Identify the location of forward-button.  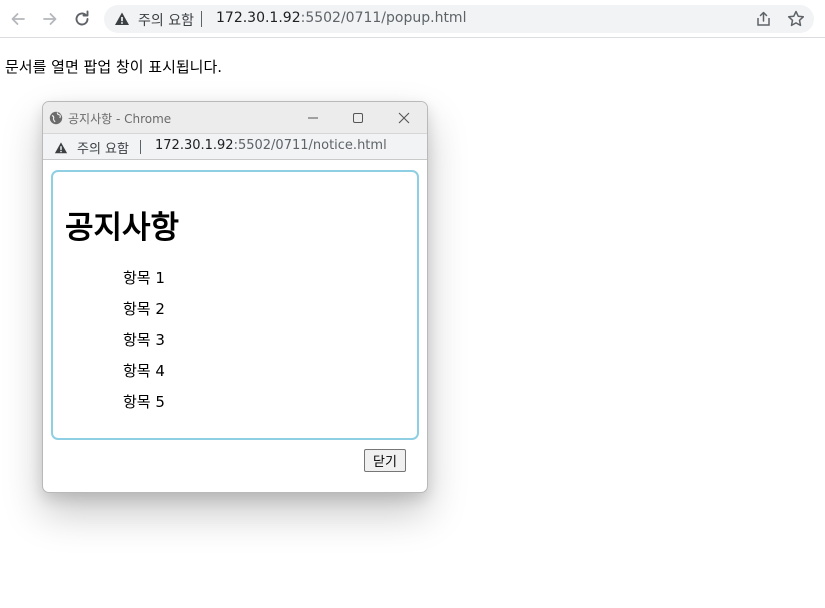
(50, 19).